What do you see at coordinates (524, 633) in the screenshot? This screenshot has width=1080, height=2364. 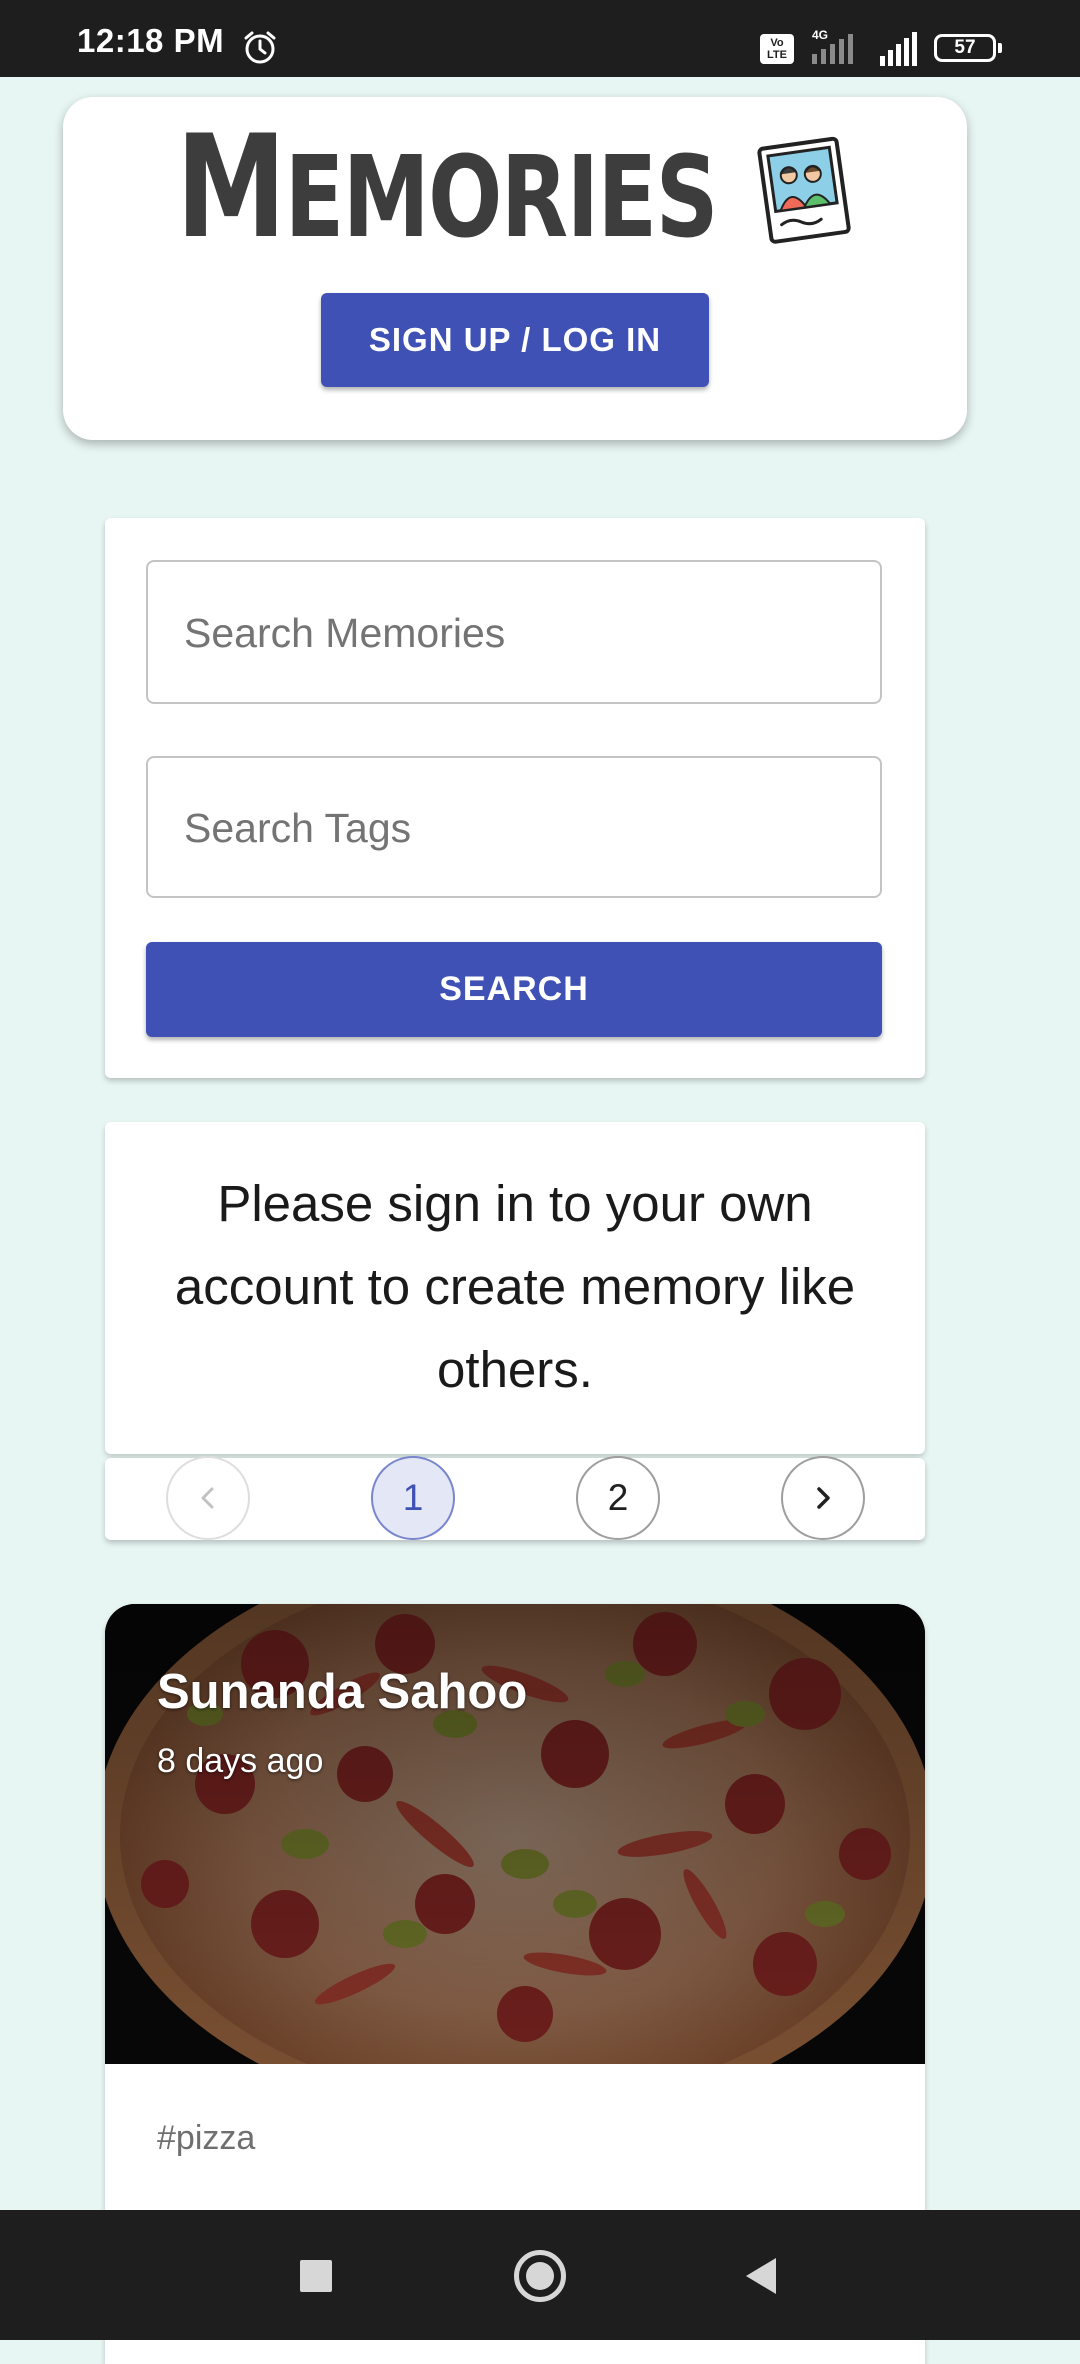 I see `search-memories-input` at bounding box center [524, 633].